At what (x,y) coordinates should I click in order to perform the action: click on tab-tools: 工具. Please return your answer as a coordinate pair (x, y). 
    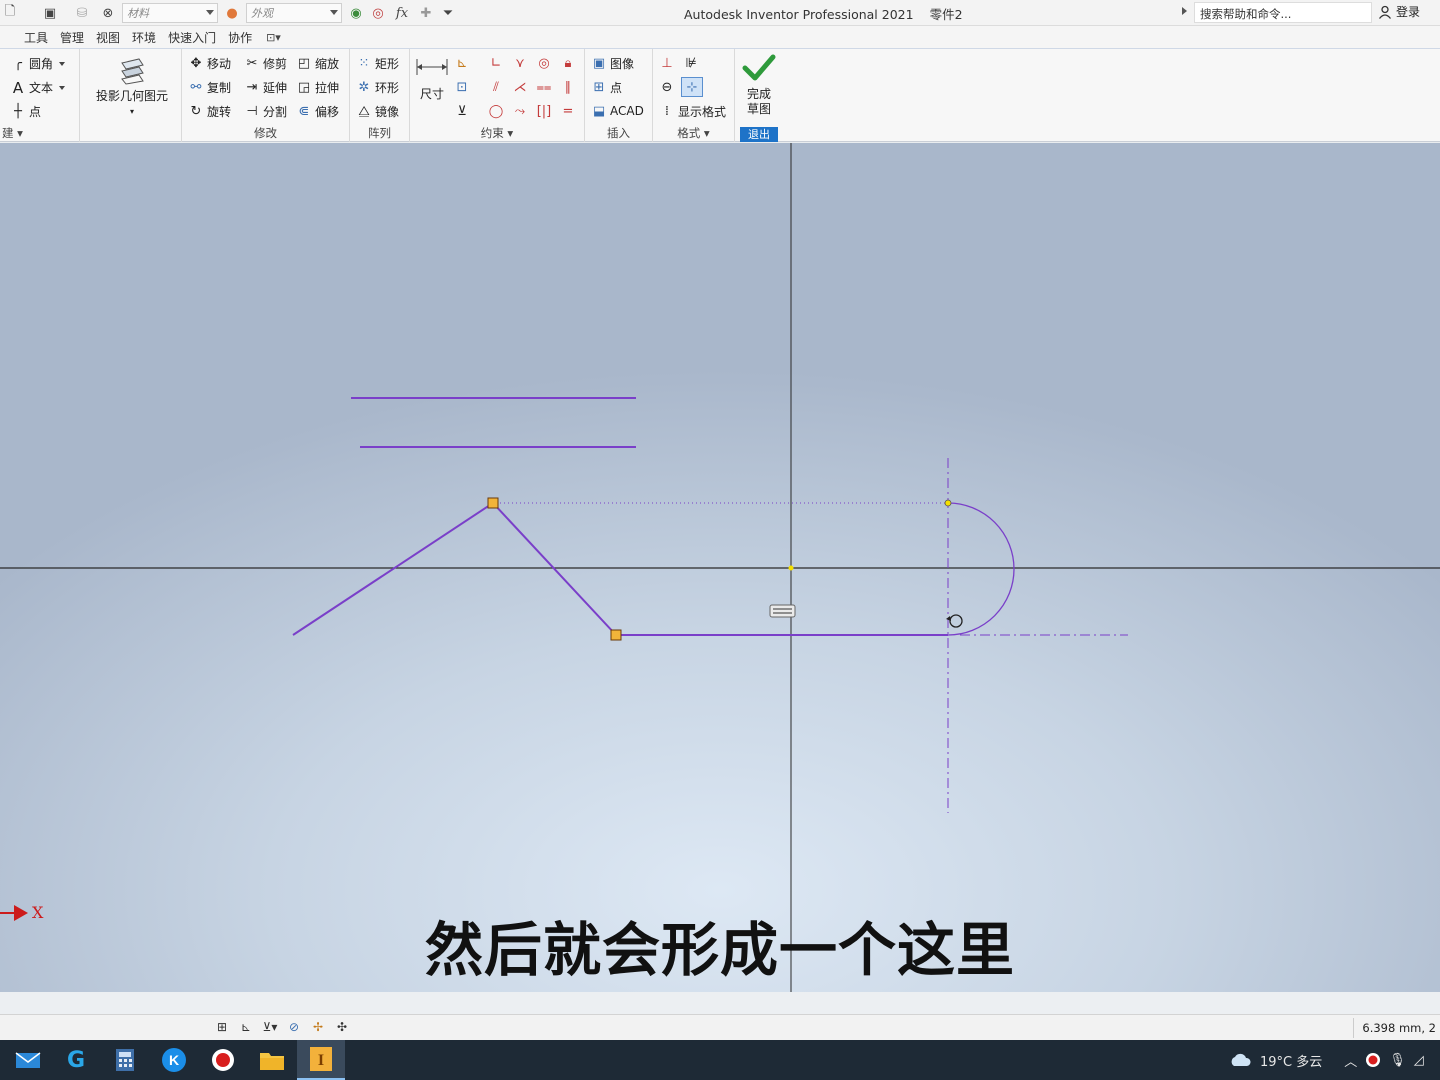
    Looking at the image, I should click on (36, 37).